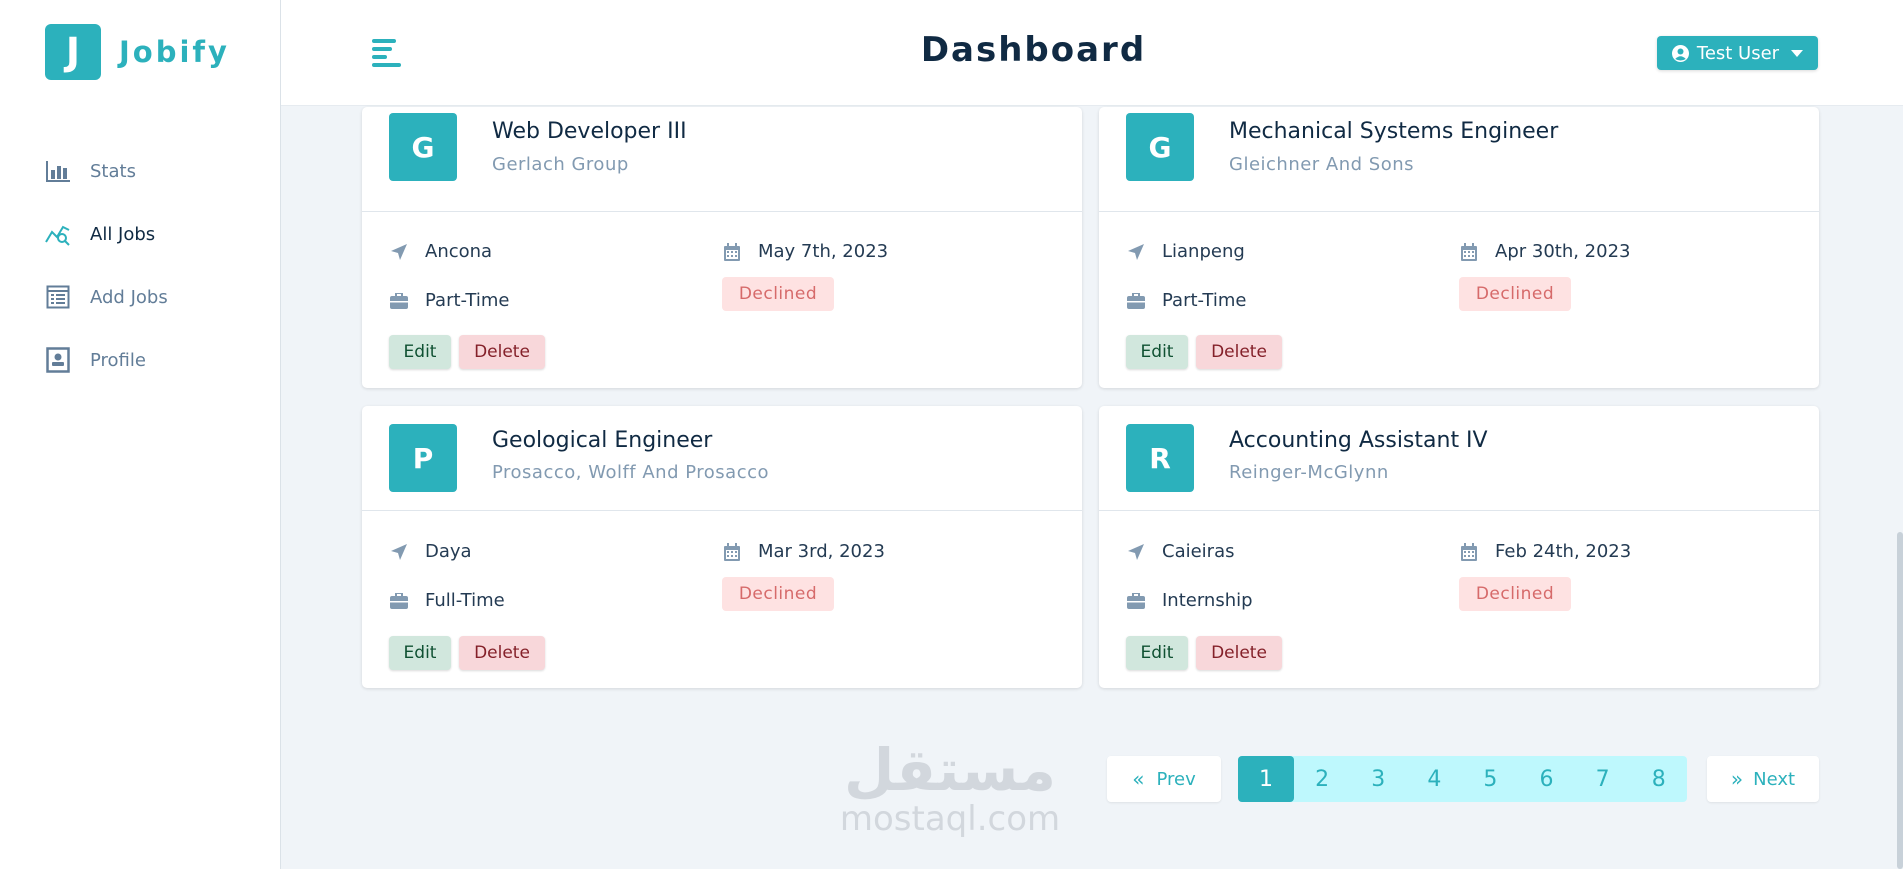 Image resolution: width=1903 pixels, height=869 pixels. I want to click on job-type: Full-Time, so click(447, 600).